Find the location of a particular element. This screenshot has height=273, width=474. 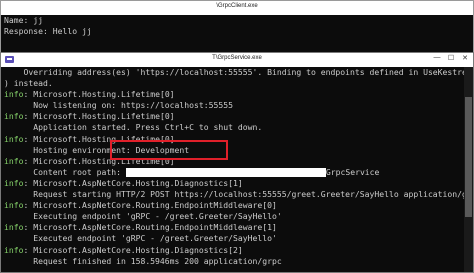

client-title-bar: \GrpcClient.exe is located at coordinates (237, 8).